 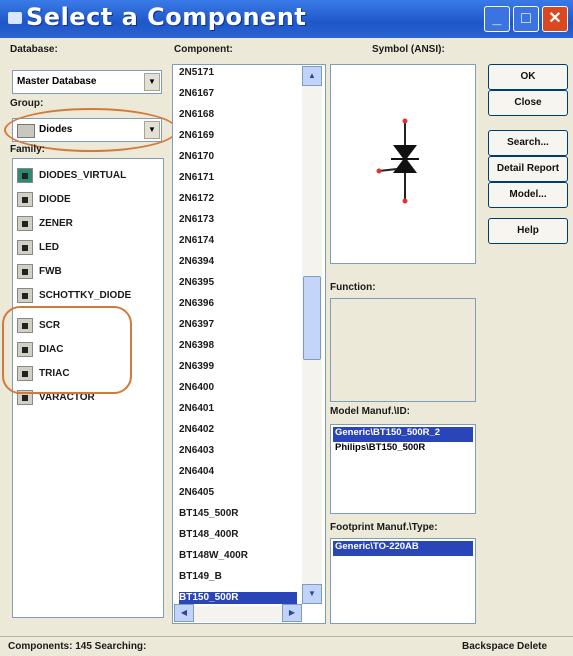 I want to click on family-item-zener: ZENER, so click(x=89, y=224).